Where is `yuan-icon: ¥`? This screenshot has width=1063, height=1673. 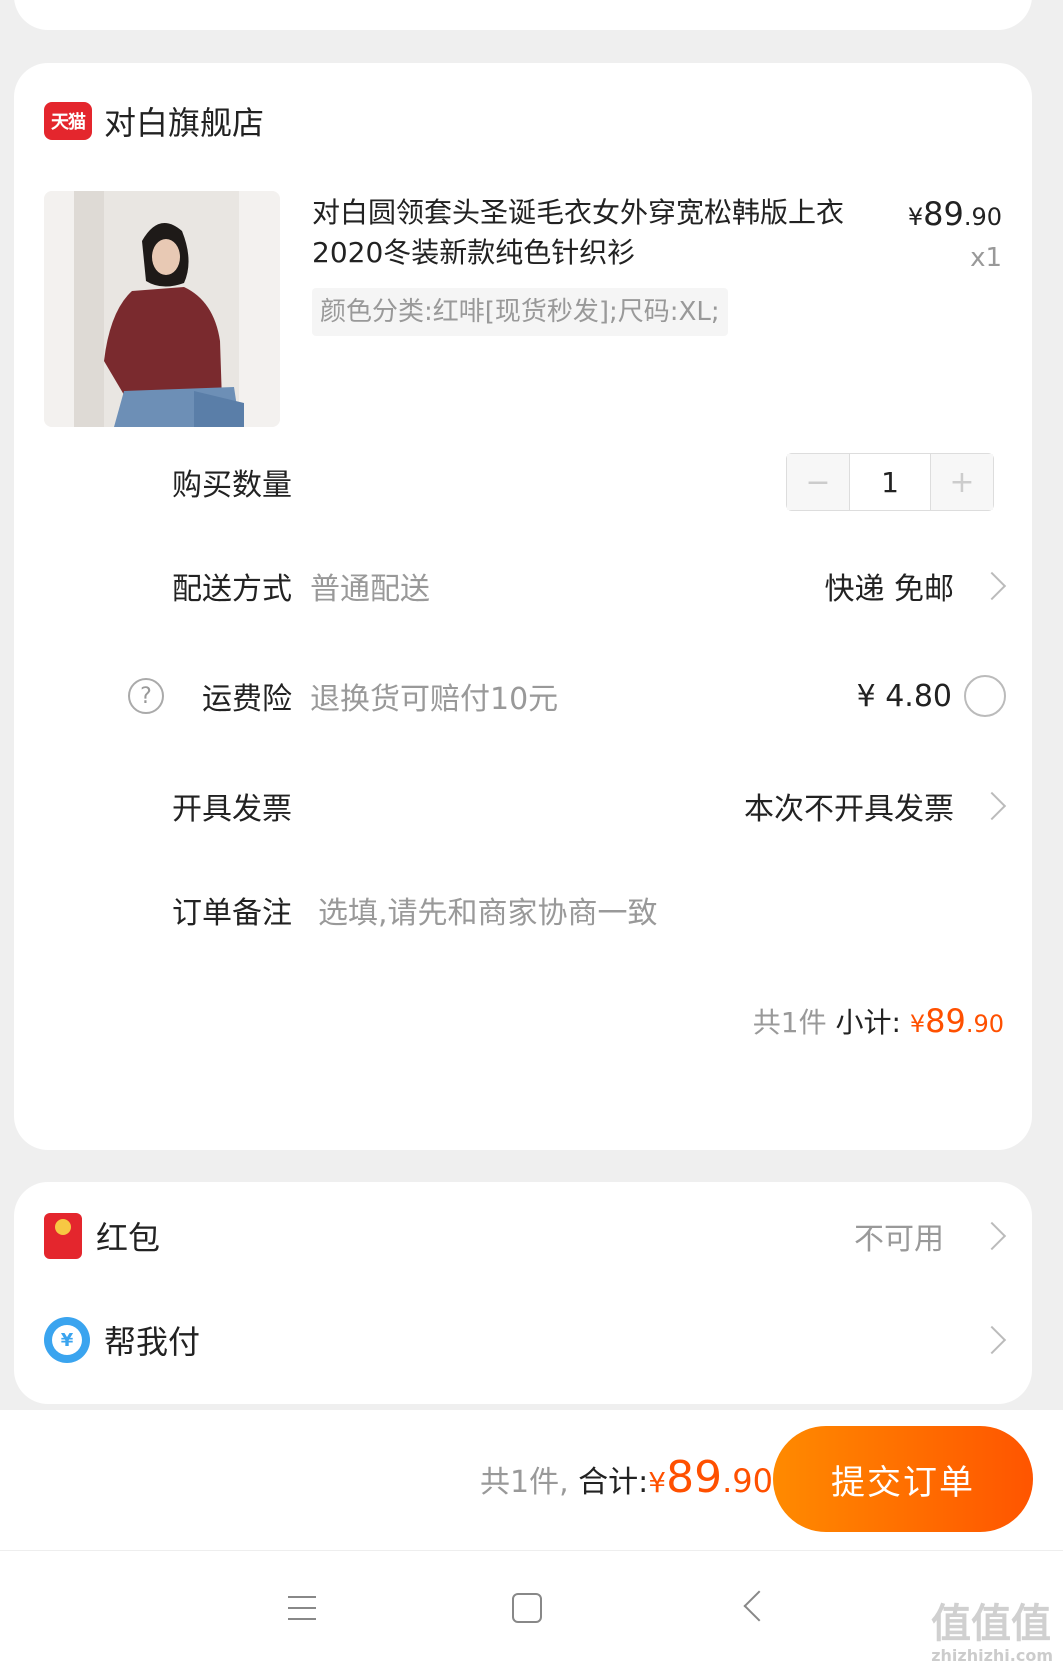 yuan-icon: ¥ is located at coordinates (67, 1340).